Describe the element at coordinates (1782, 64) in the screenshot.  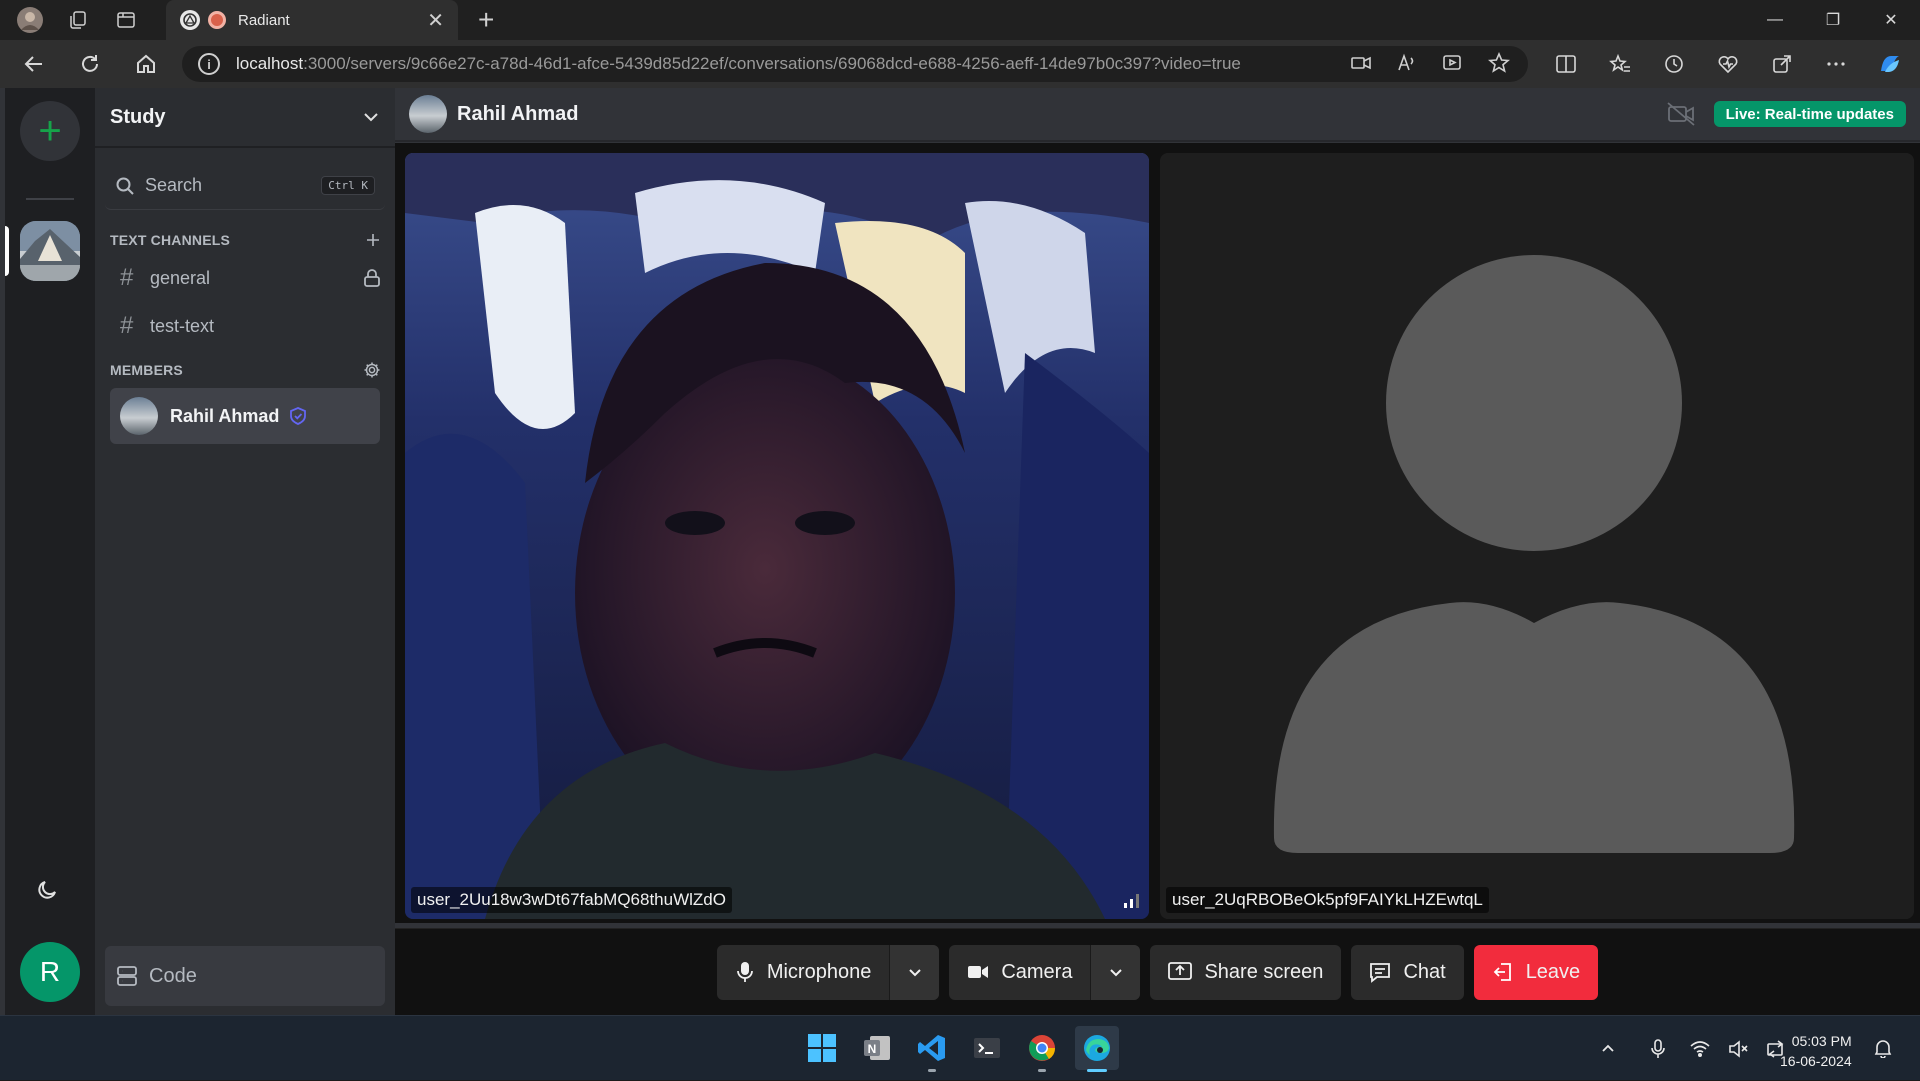
I see `share-icon` at that location.